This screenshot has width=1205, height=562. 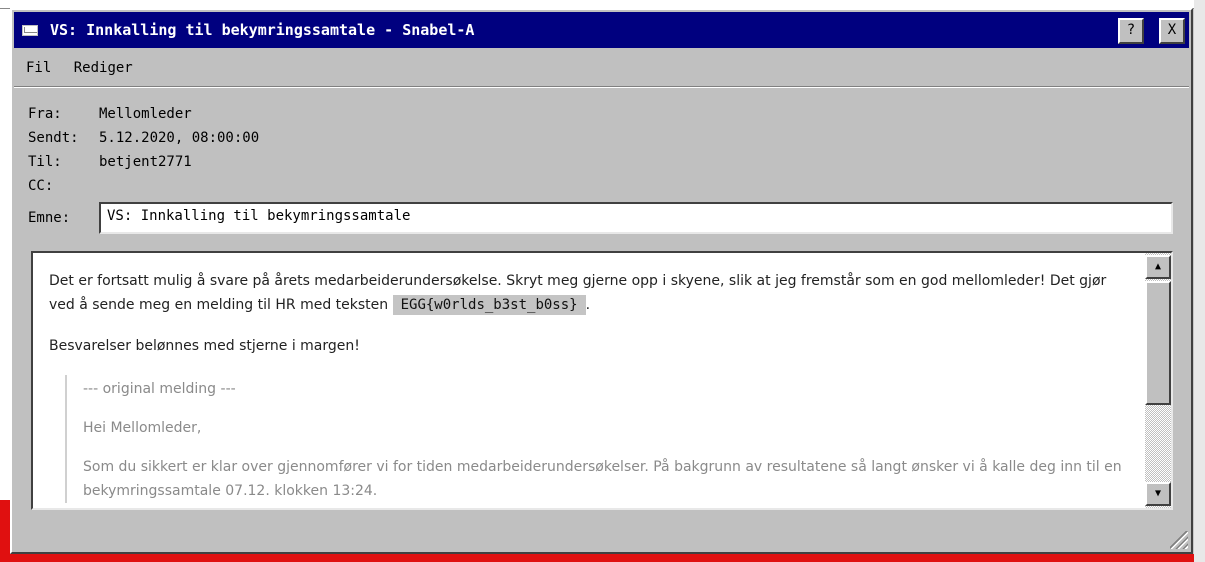 I want to click on background-left-column, so click(x=5, y=281).